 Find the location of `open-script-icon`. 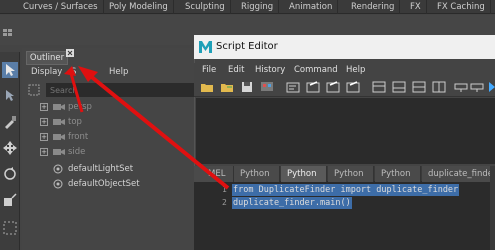

open-script-icon is located at coordinates (207, 87).